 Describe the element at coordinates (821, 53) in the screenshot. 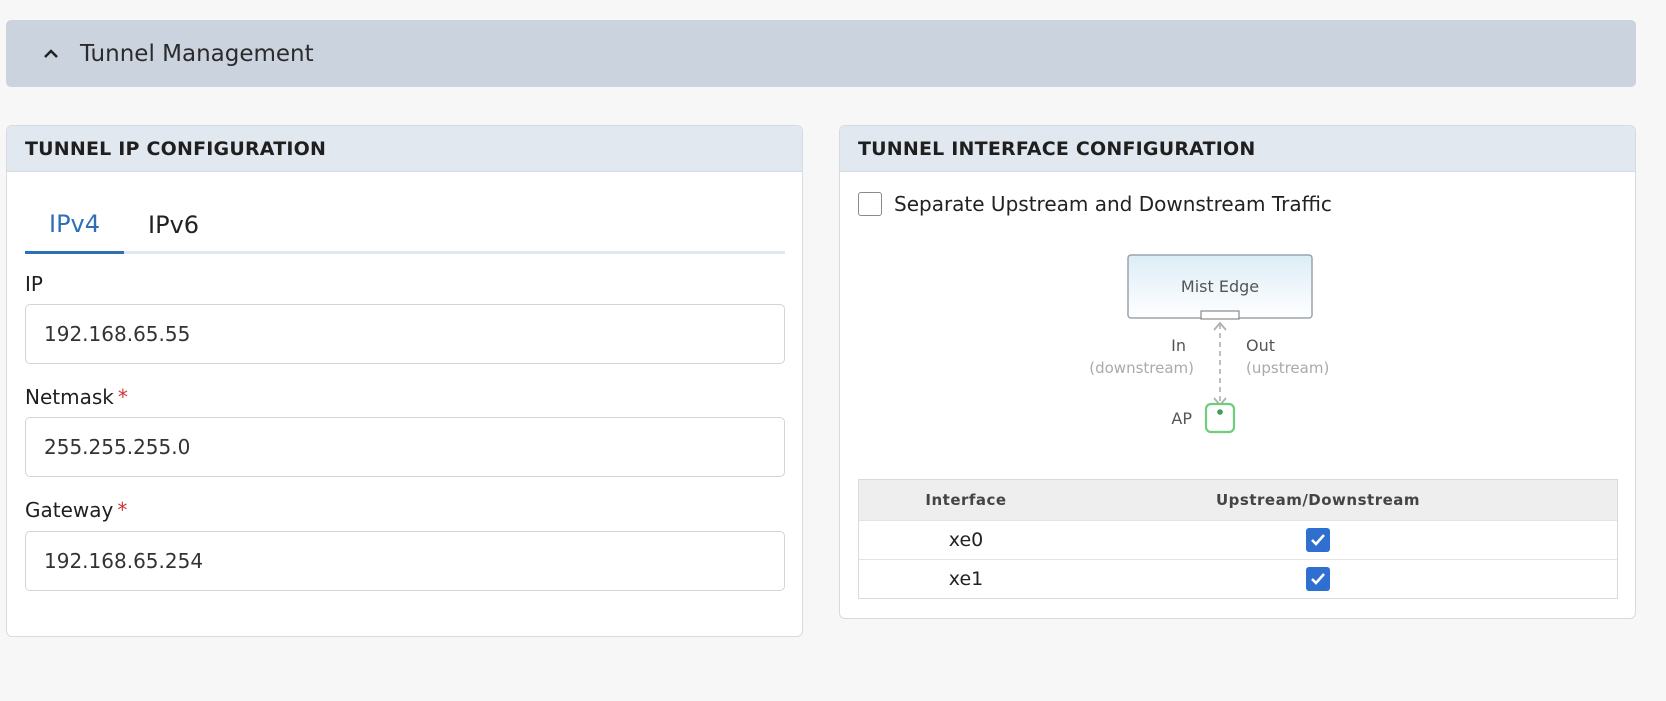

I see `tunnel-management-header: Tunnel Management` at that location.